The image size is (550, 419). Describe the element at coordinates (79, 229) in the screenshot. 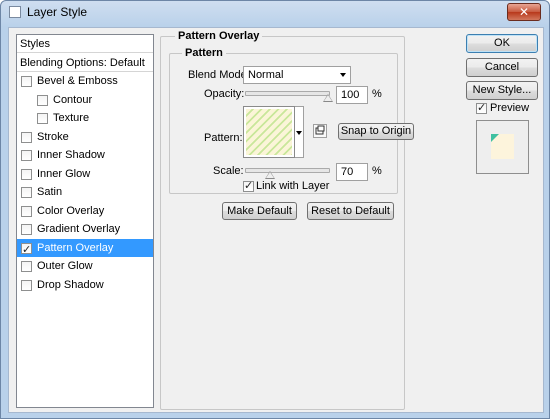

I see `style-item-label: Gradient Overlay` at that location.